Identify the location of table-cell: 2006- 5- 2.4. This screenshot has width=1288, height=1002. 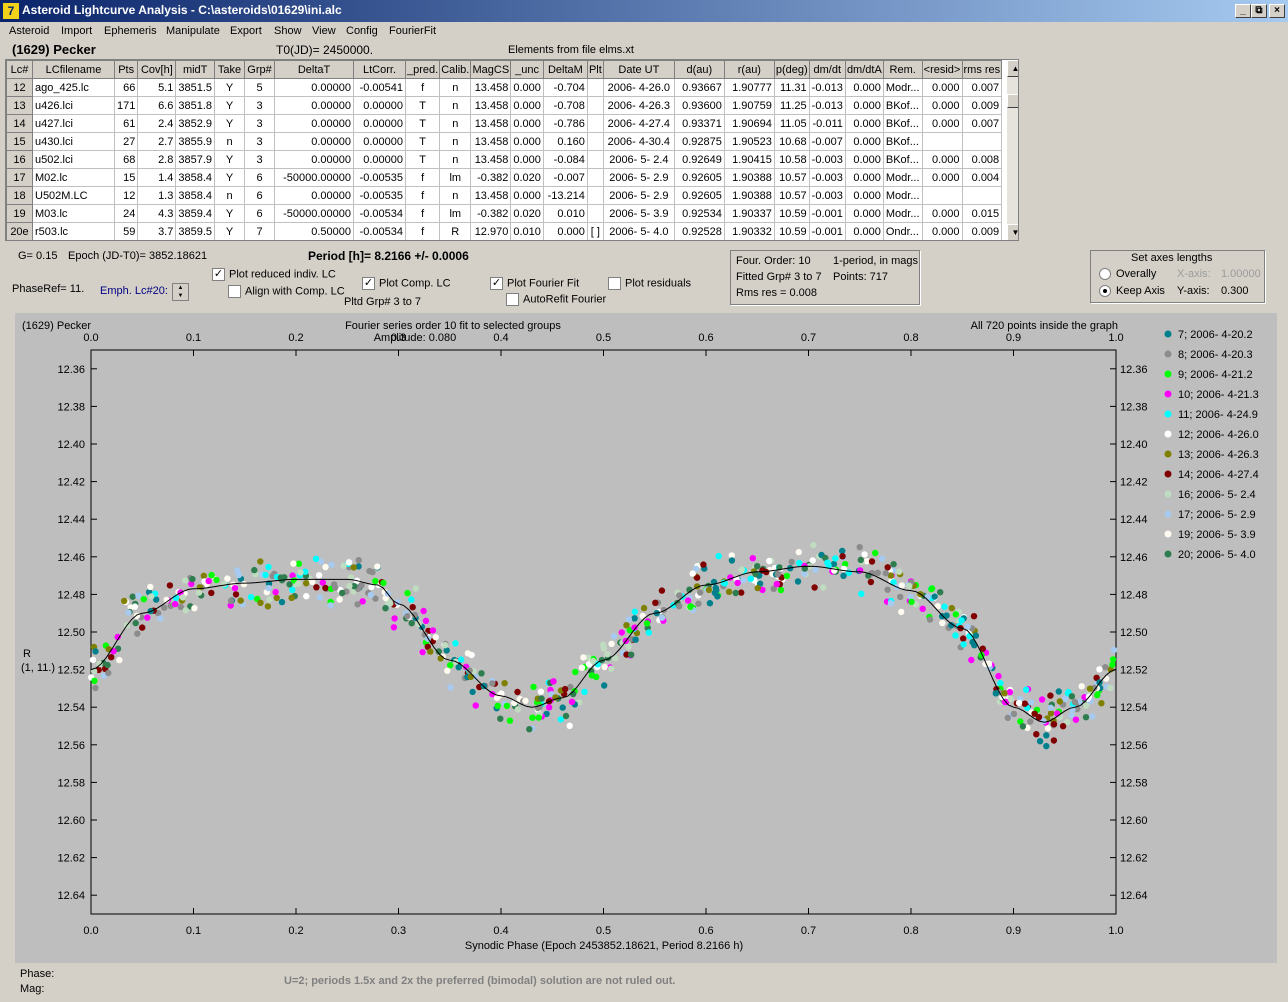
(638, 159).